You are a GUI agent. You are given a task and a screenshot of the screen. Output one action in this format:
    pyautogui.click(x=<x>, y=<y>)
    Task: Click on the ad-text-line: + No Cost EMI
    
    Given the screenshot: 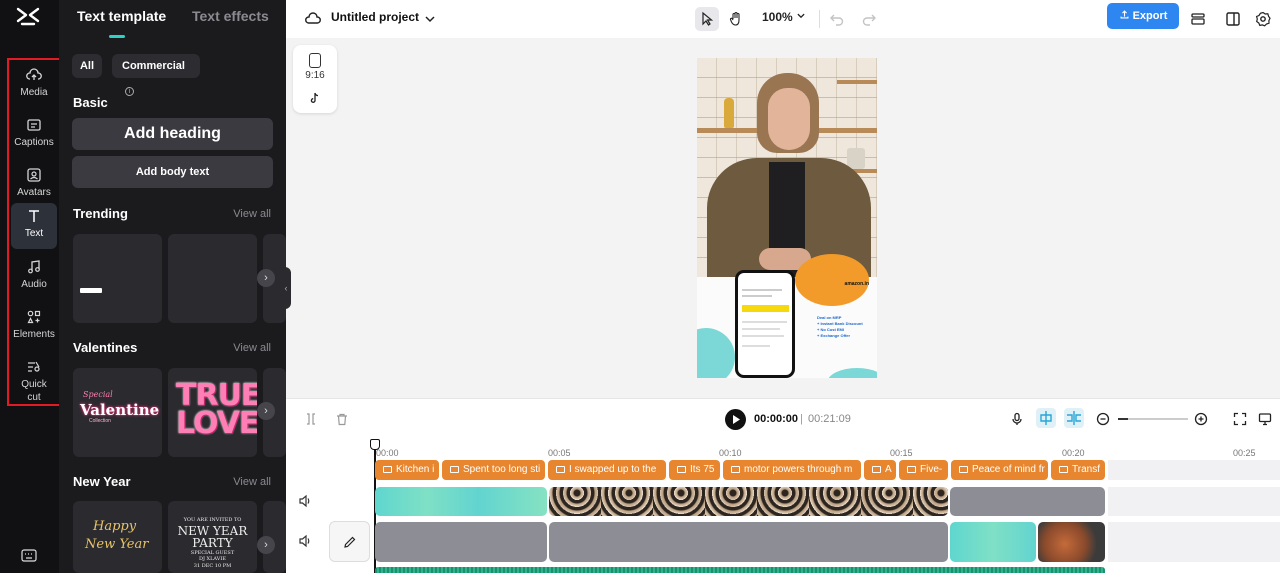 What is the action you would take?
    pyautogui.click(x=831, y=329)
    